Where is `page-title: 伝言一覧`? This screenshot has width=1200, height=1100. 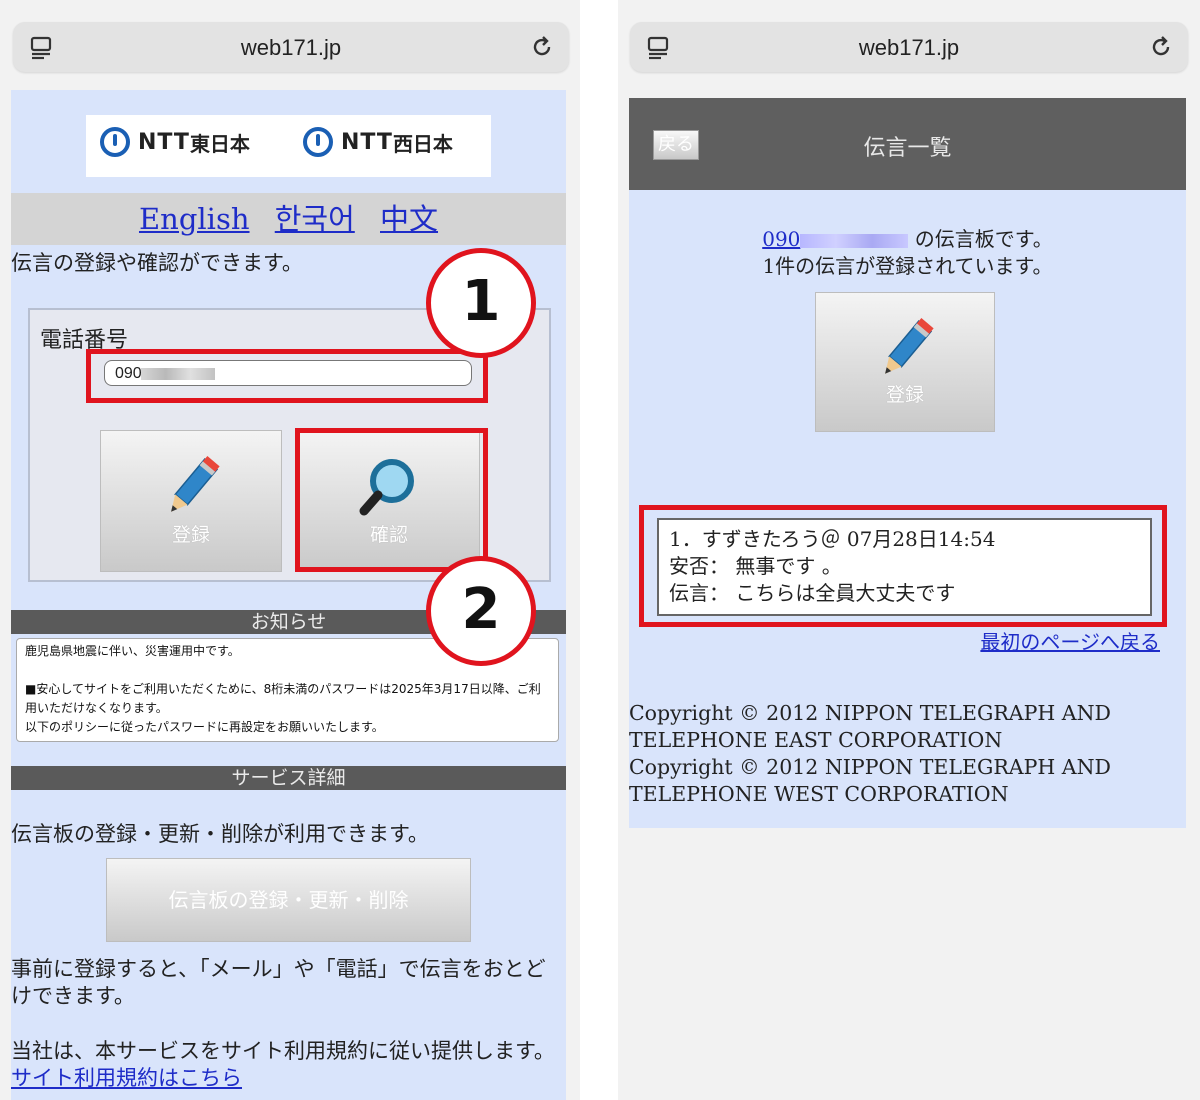 page-title: 伝言一覧 is located at coordinates (907, 148).